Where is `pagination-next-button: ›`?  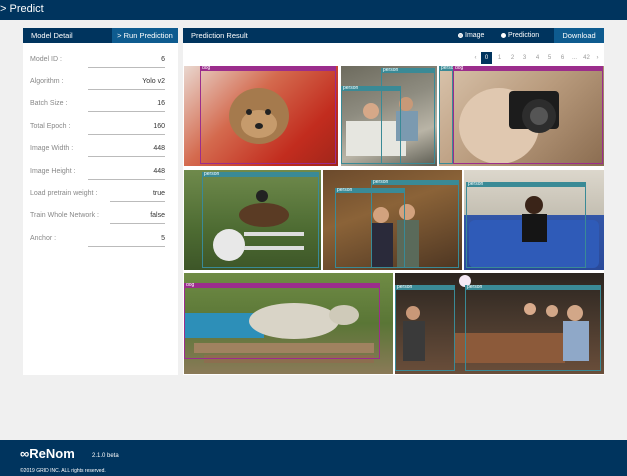 pagination-next-button: › is located at coordinates (597, 58).